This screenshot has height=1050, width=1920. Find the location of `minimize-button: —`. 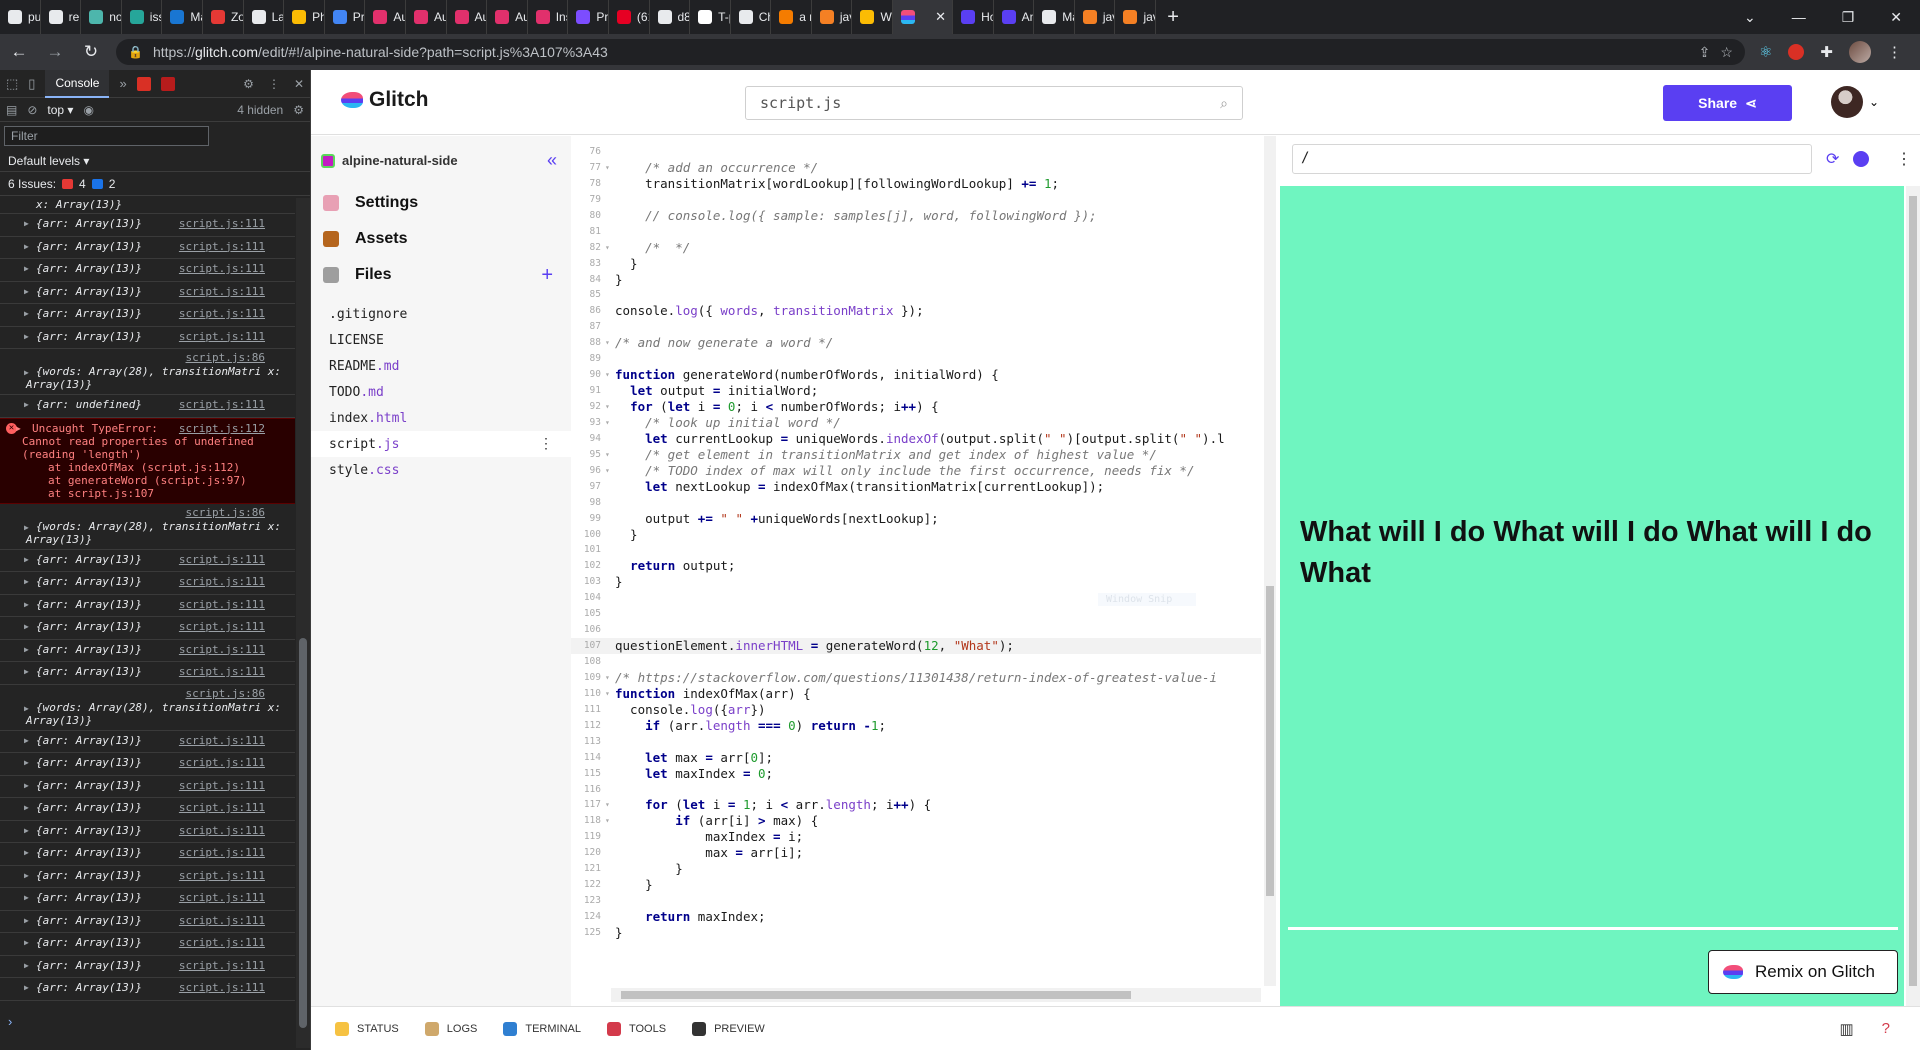

minimize-button: — is located at coordinates (1799, 17).